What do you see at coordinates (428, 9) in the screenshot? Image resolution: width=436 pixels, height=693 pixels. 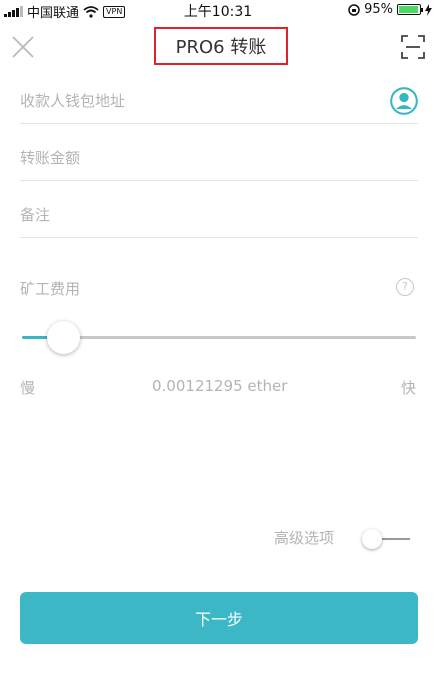 I see `charging-icon` at bounding box center [428, 9].